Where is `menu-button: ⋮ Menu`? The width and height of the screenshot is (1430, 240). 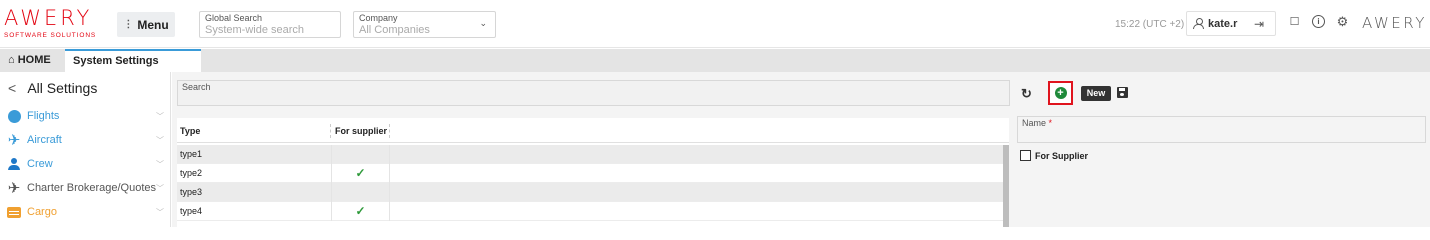 menu-button: ⋮ Menu is located at coordinates (146, 24).